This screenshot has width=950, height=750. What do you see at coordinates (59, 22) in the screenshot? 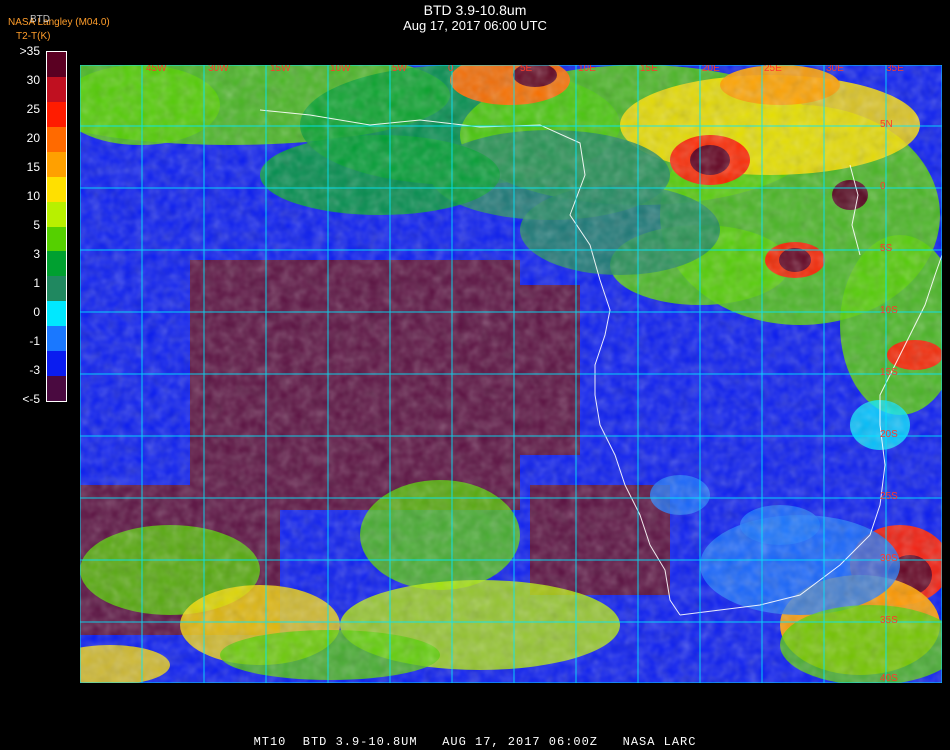
I see `credit-label: NASA Langley (M04.0)` at bounding box center [59, 22].